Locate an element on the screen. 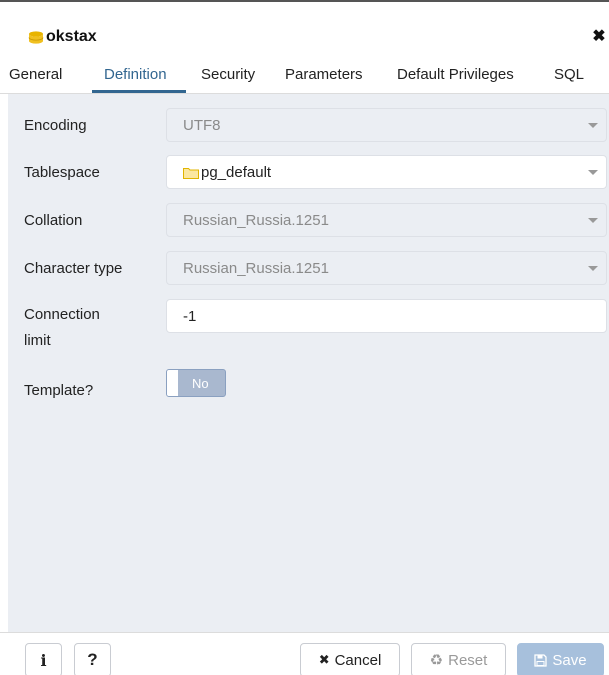 The image size is (609, 675). dialog-titlebar: okstax ✖ is located at coordinates (304, 37).